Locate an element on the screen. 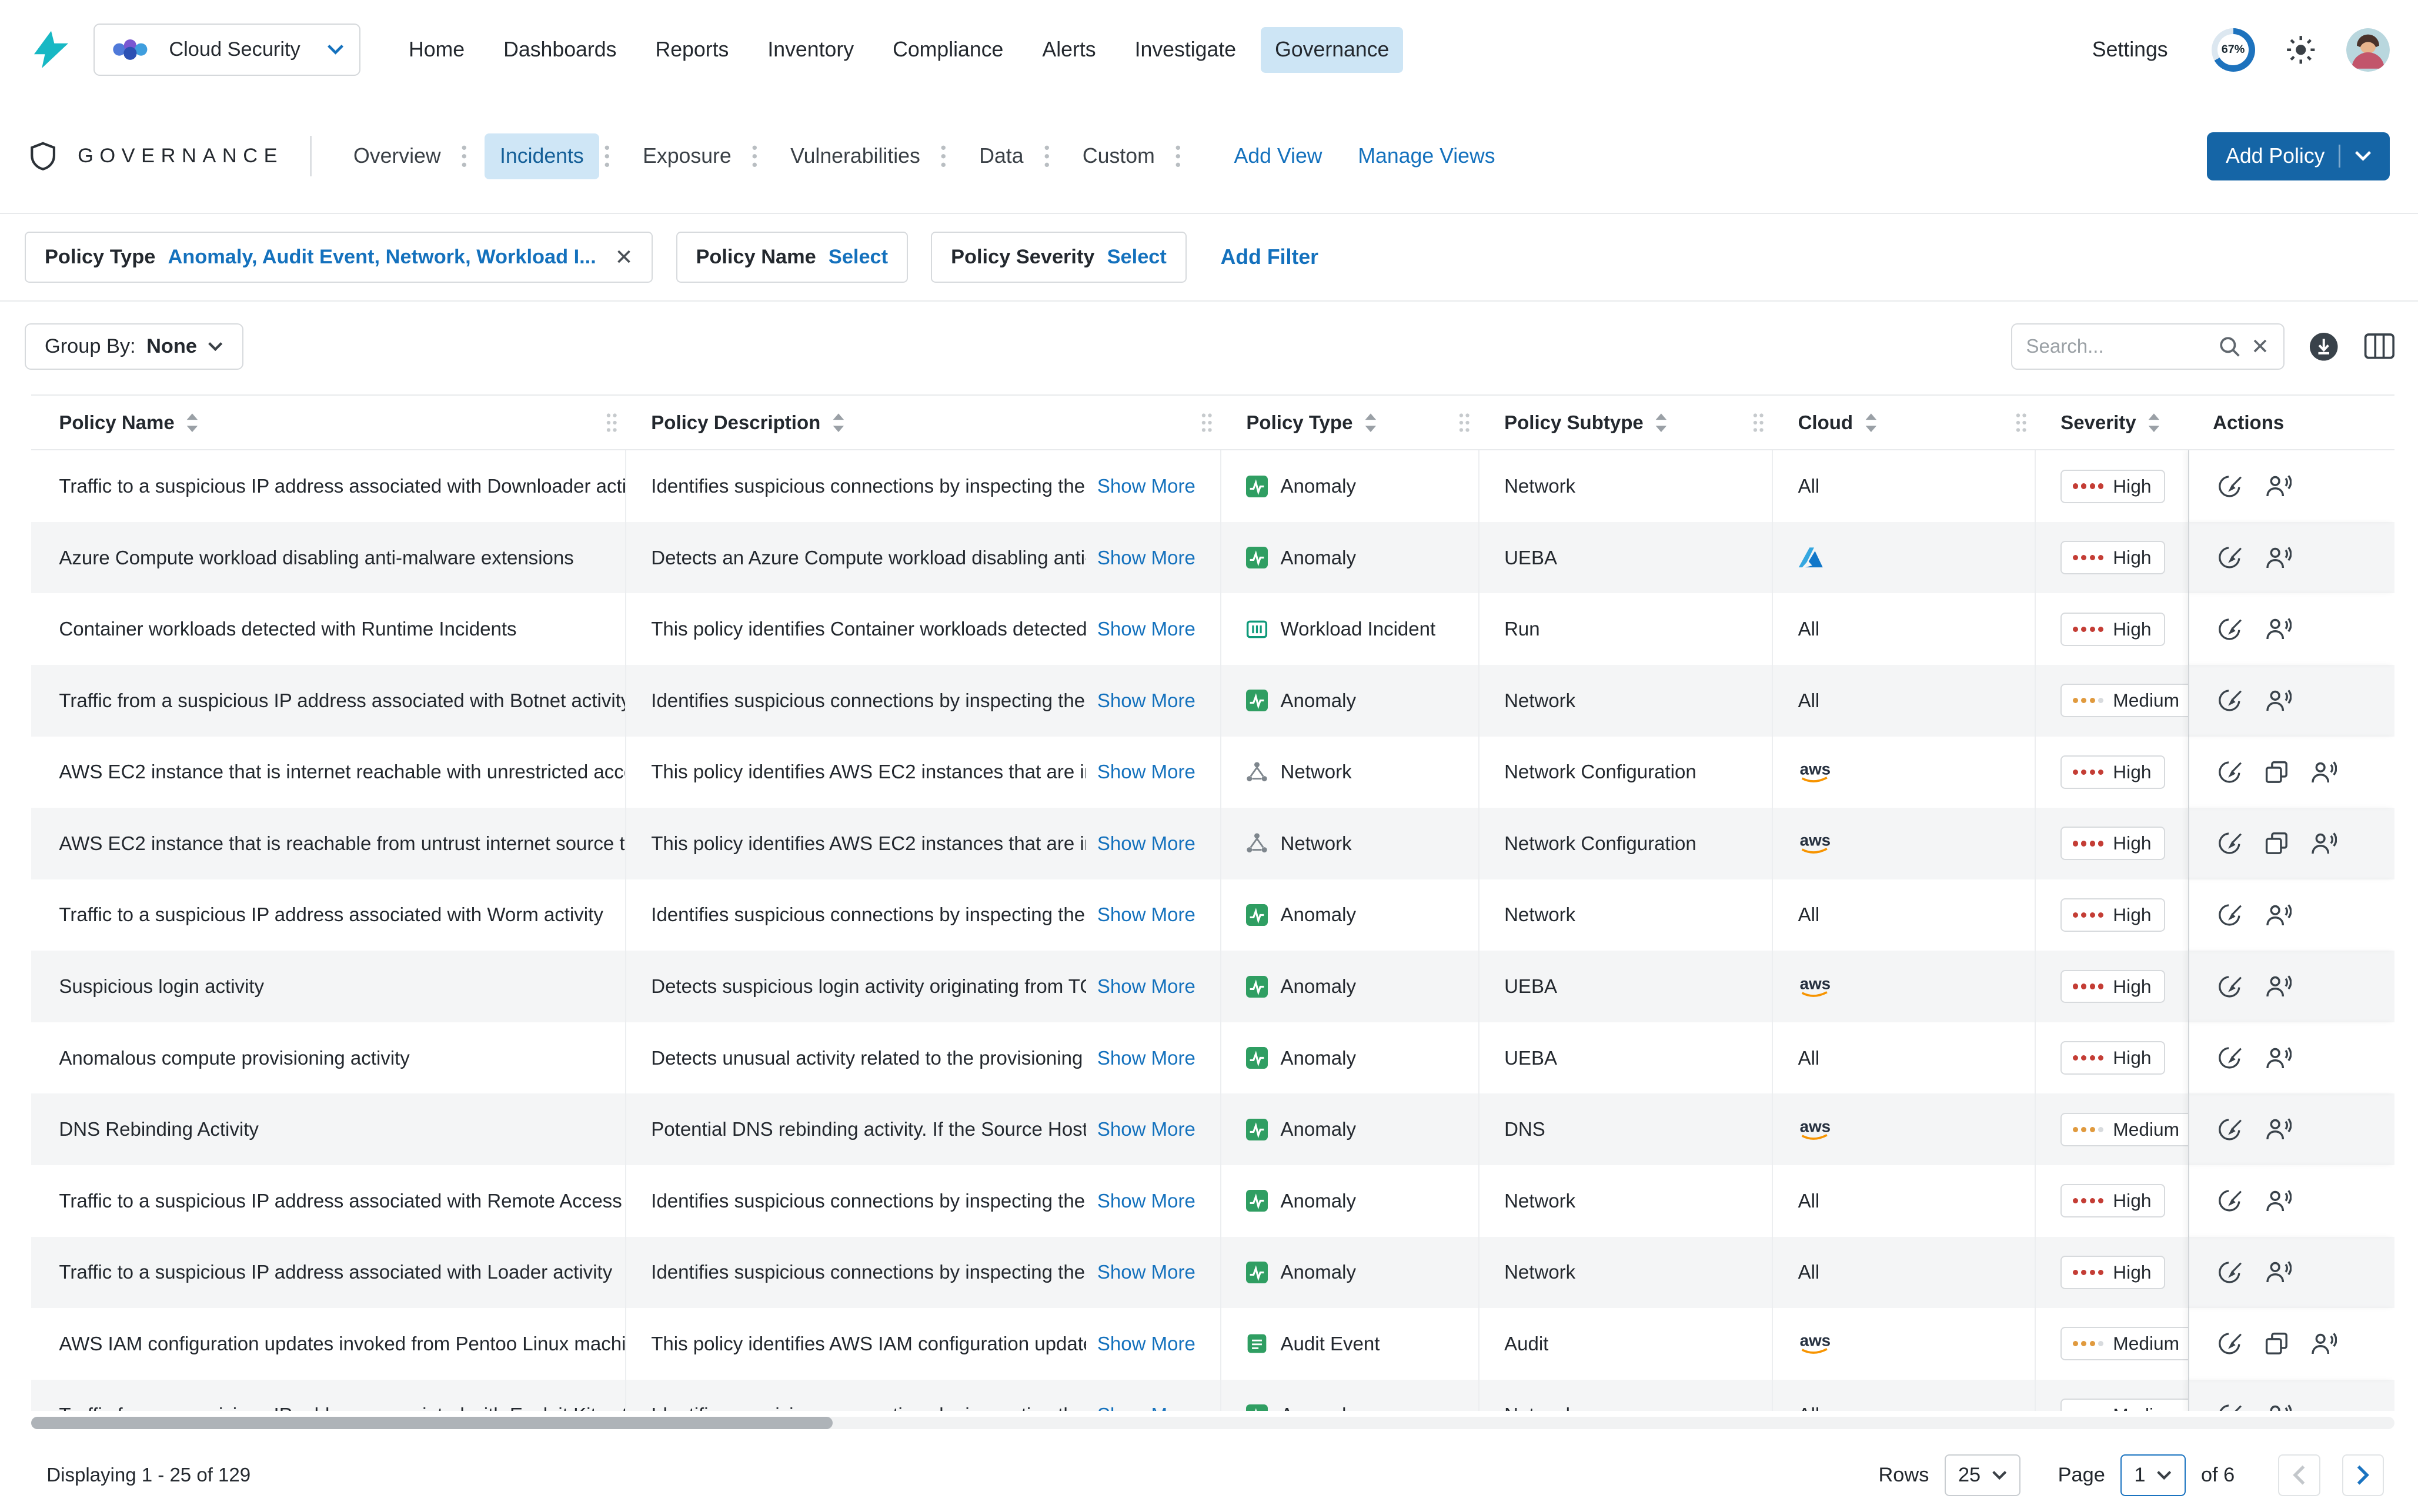 This screenshot has height=1512, width=2418. filter-value: Select is located at coordinates (1137, 258).